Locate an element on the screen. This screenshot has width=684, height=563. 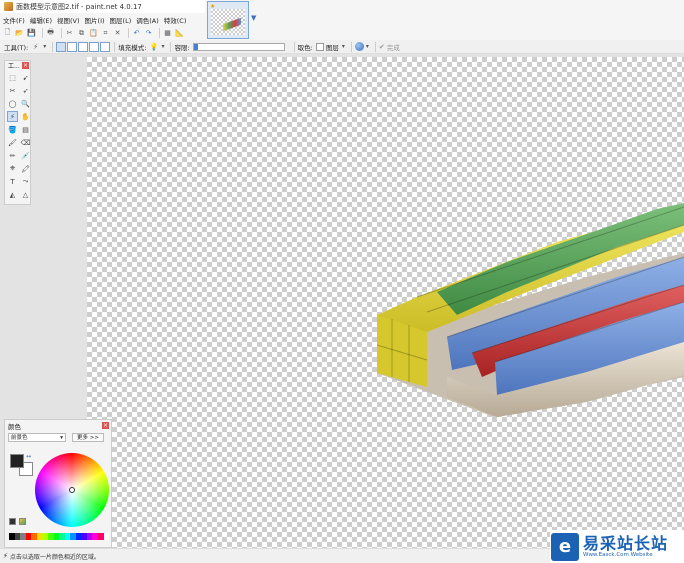
window-title: 面数模型示意图2.tif - paint.net 4.0.17 is located at coordinates (79, 6).